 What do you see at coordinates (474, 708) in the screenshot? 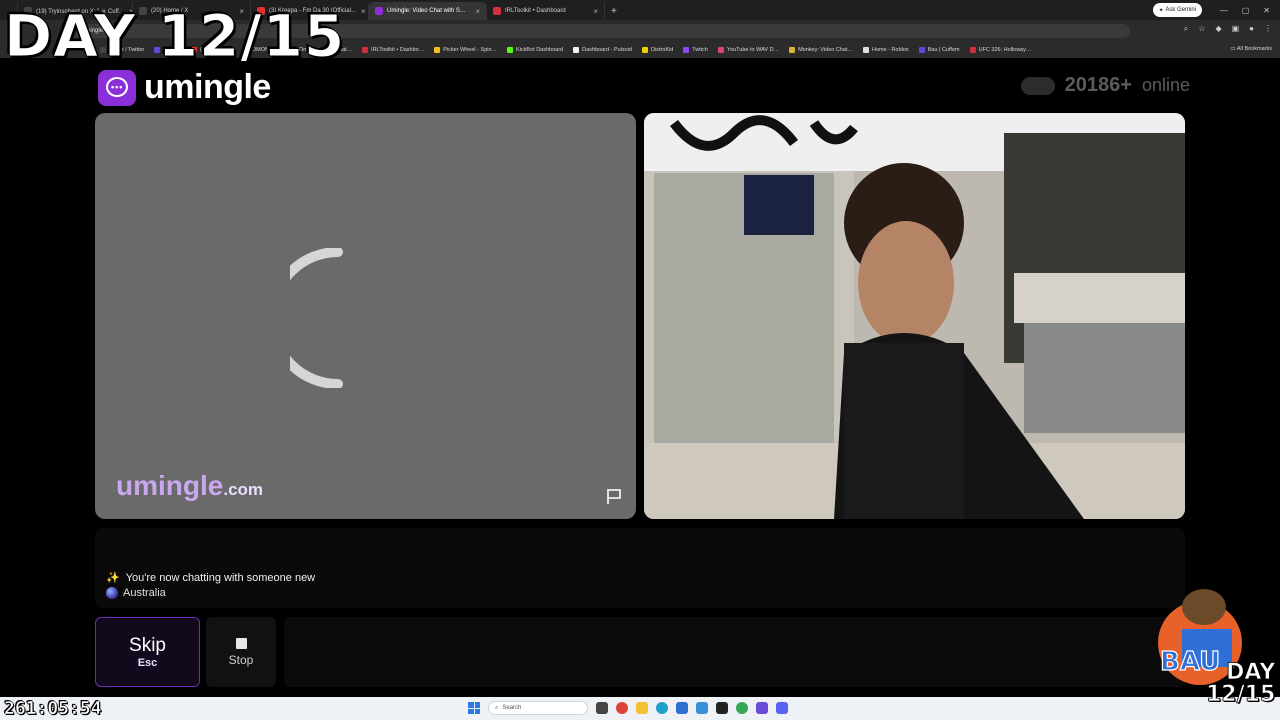
I see `windows-start-icon` at bounding box center [474, 708].